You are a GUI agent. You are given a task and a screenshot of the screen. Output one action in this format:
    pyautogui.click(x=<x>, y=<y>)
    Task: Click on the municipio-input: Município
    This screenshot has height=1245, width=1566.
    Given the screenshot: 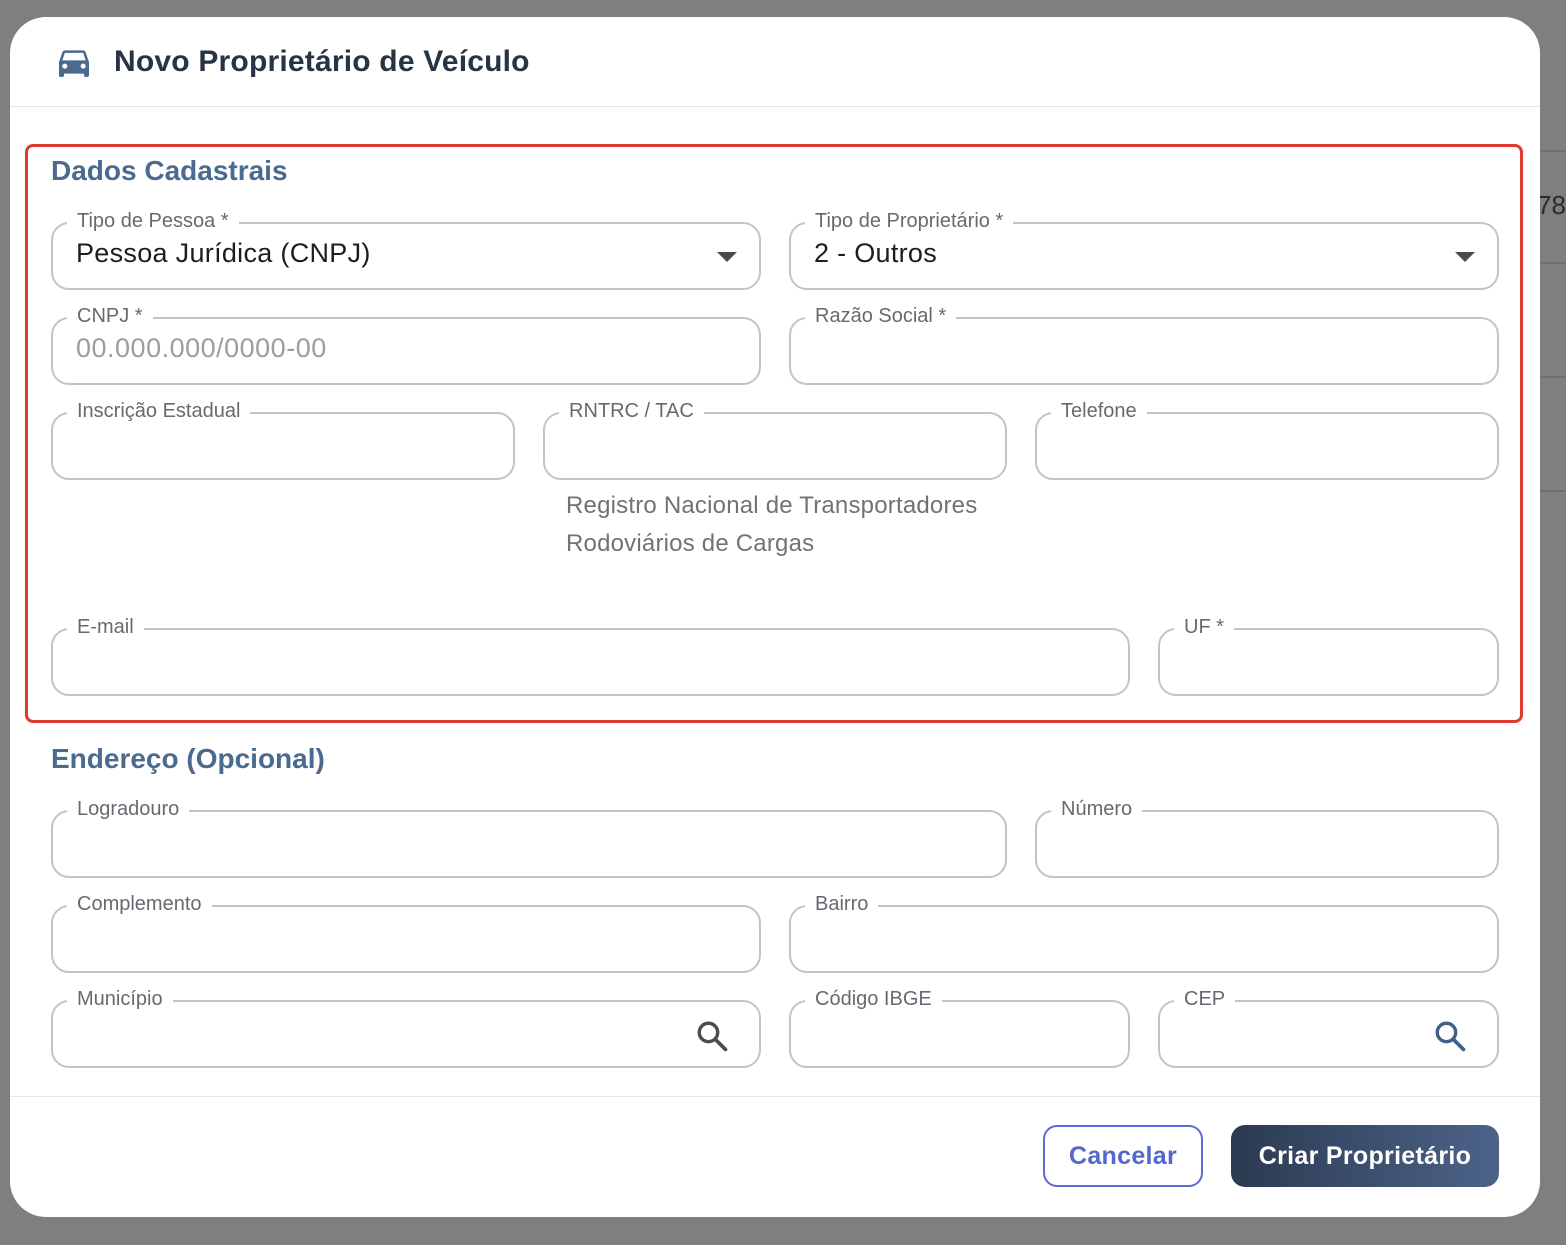 What is the action you would take?
    pyautogui.click(x=406, y=1026)
    